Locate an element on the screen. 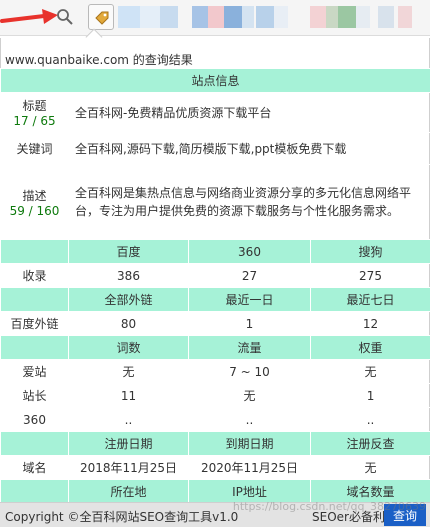 The image size is (430, 527). domain-label: 域名 is located at coordinates (34, 467).